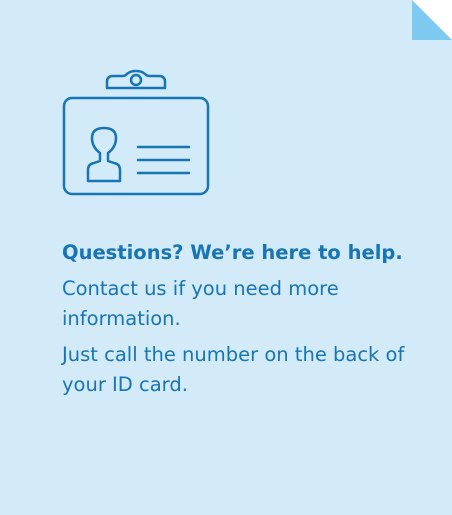 The height and width of the screenshot is (515, 452). Describe the element at coordinates (136, 132) in the screenshot. I see `id-badge-icon` at that location.